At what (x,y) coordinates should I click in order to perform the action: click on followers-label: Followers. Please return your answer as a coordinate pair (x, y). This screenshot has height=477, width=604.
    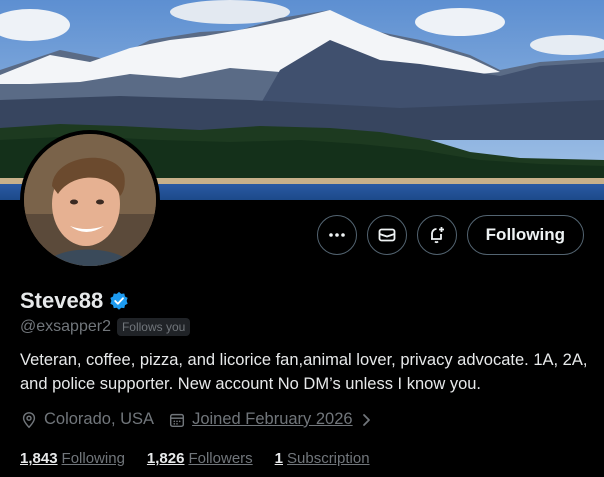
    Looking at the image, I should click on (220, 458).